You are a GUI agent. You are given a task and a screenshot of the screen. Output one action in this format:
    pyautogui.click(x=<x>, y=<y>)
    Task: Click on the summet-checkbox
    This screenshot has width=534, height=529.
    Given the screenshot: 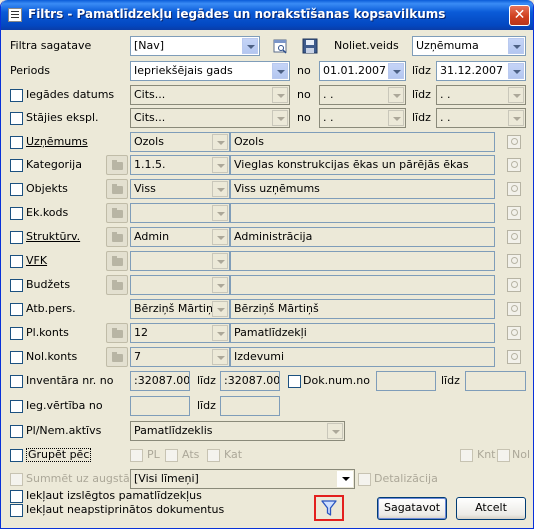 What is the action you would take?
    pyautogui.click(x=16, y=479)
    